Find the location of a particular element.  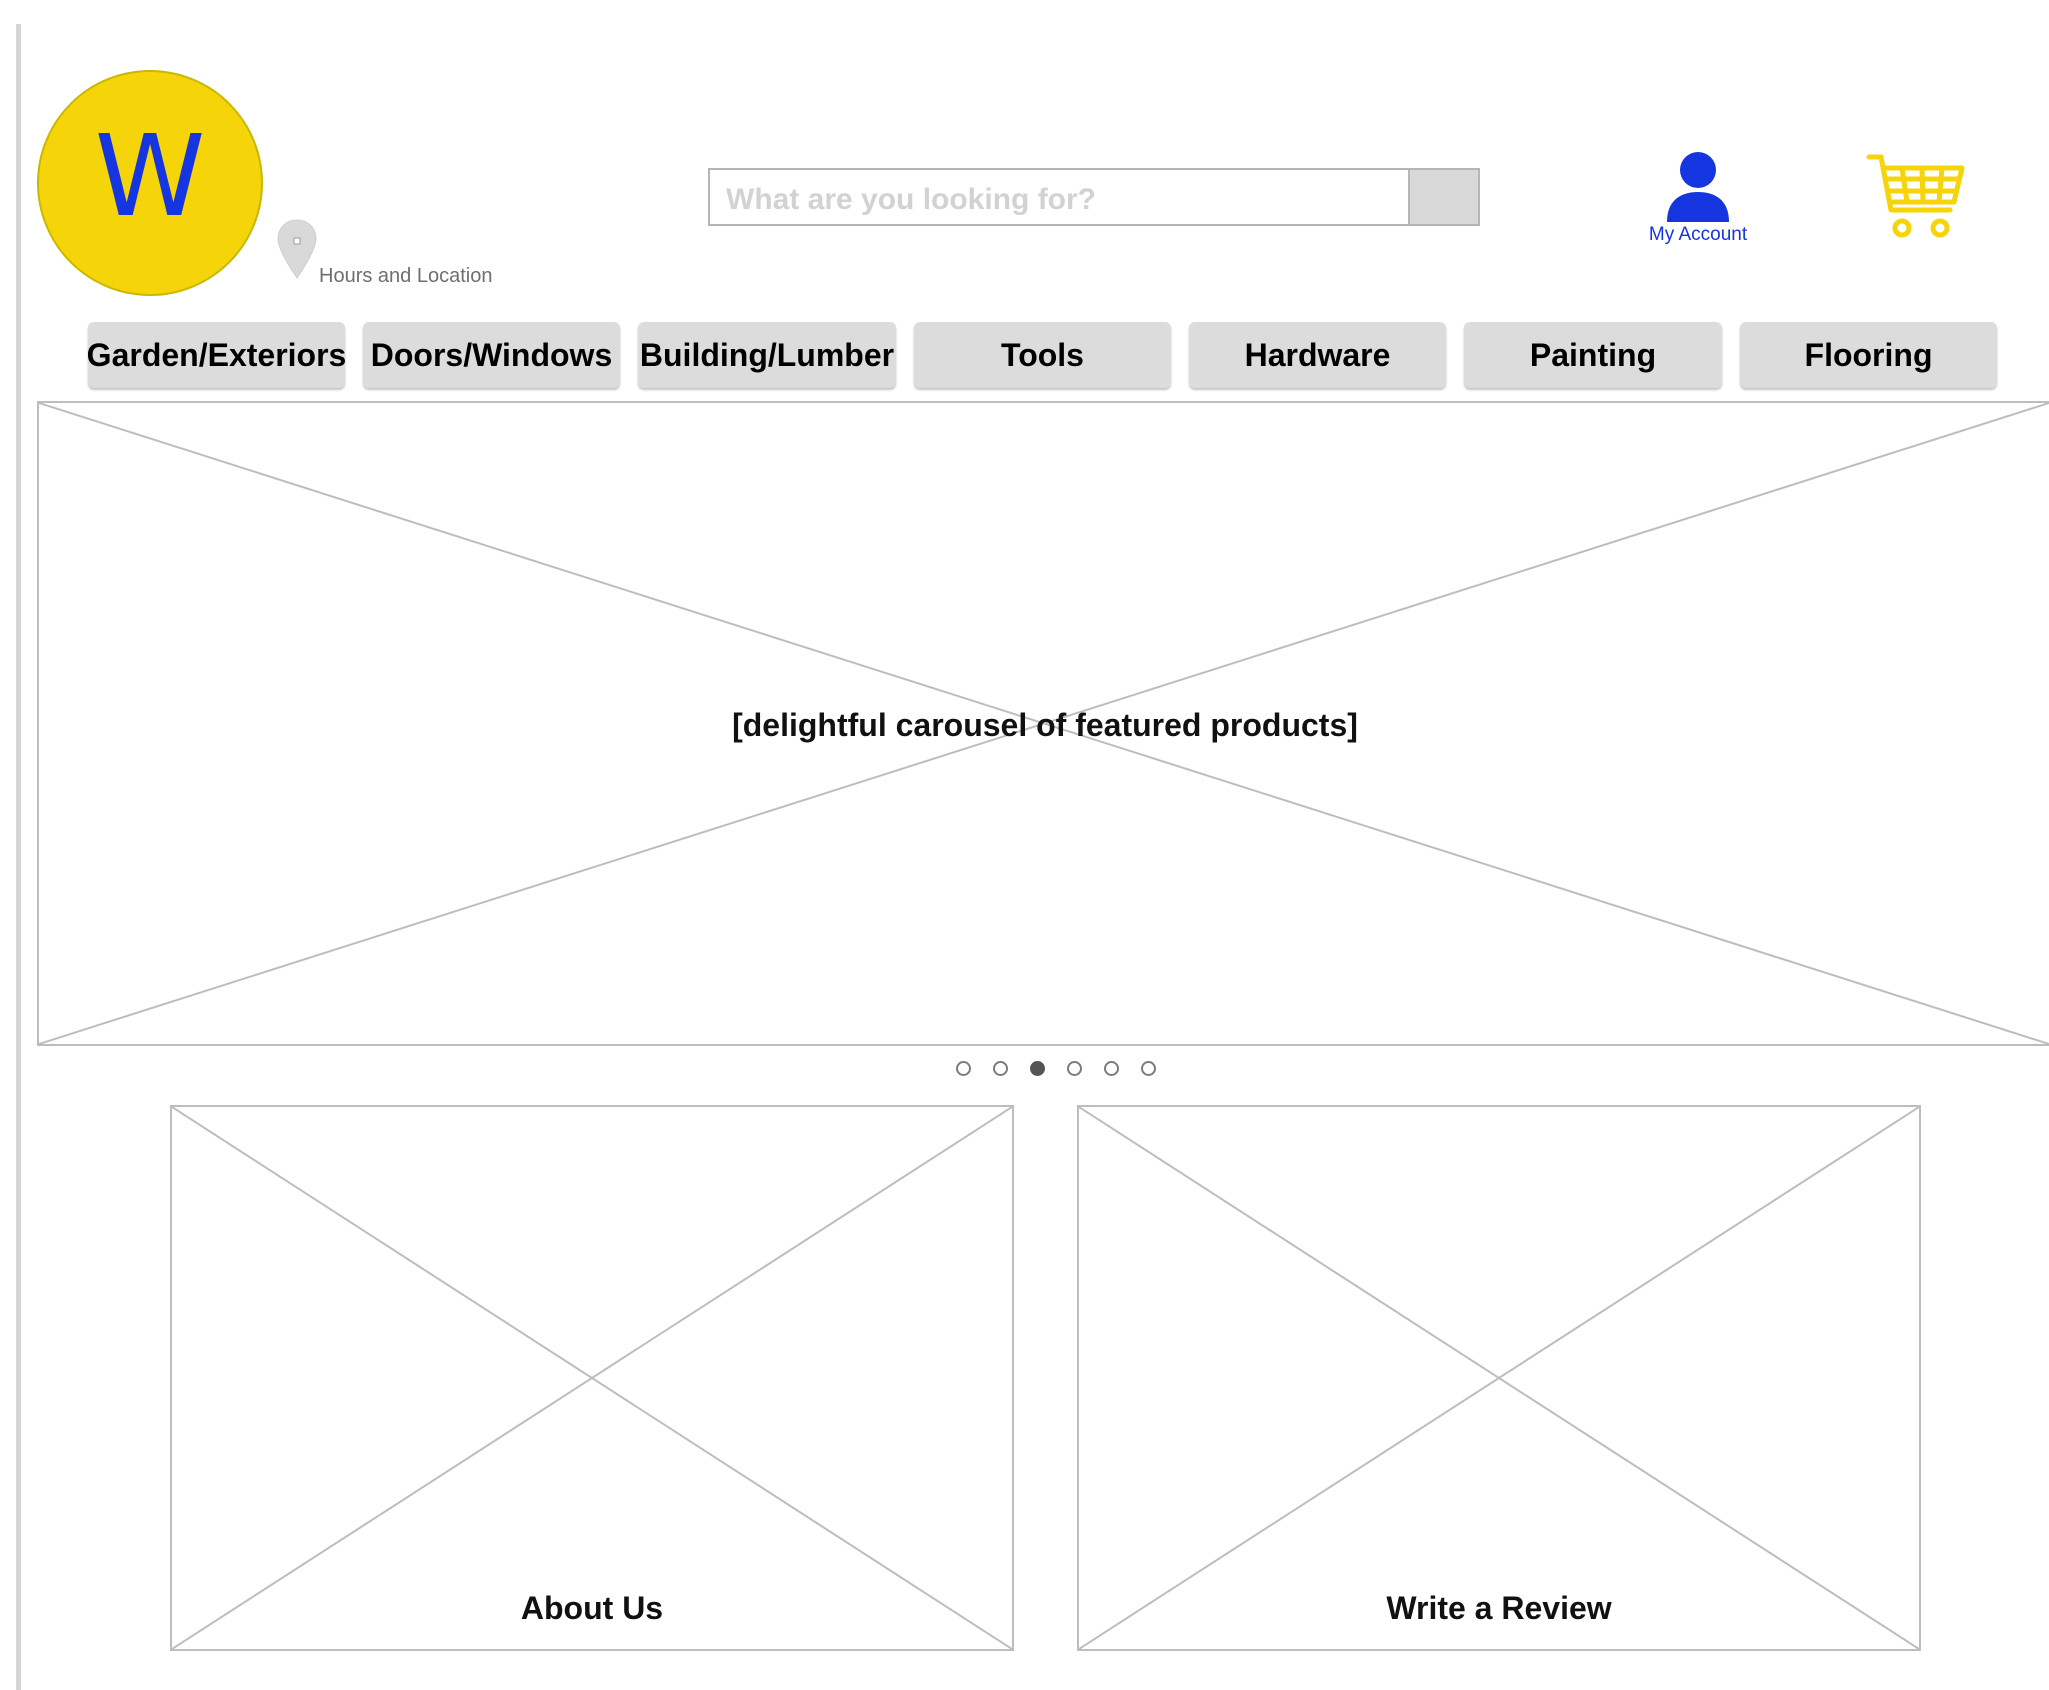

logo: W is located at coordinates (150, 183).